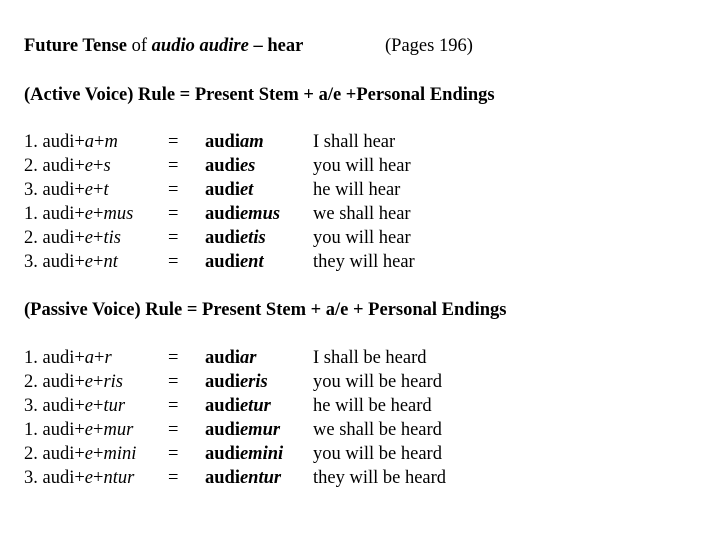  Describe the element at coordinates (429, 46) in the screenshot. I see `page-reference: (Pages 196)` at that location.